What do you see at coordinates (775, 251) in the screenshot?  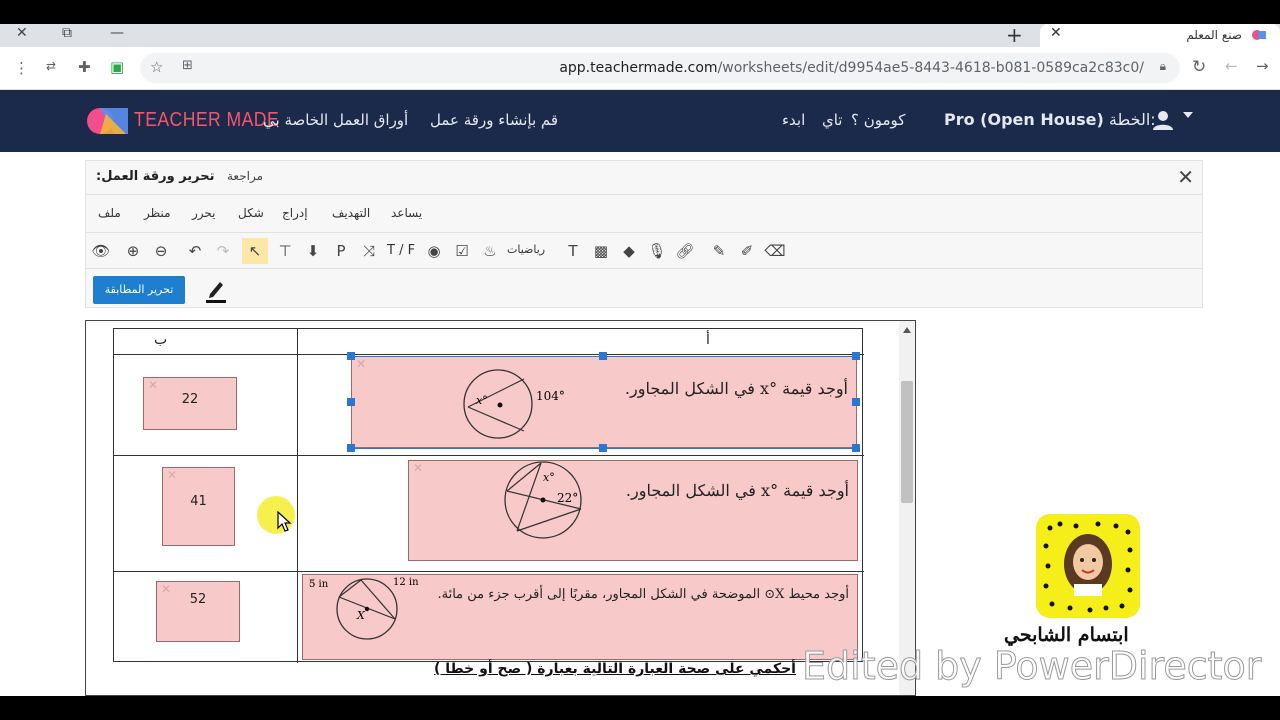 I see `erase-draw-icon: ⌫` at bounding box center [775, 251].